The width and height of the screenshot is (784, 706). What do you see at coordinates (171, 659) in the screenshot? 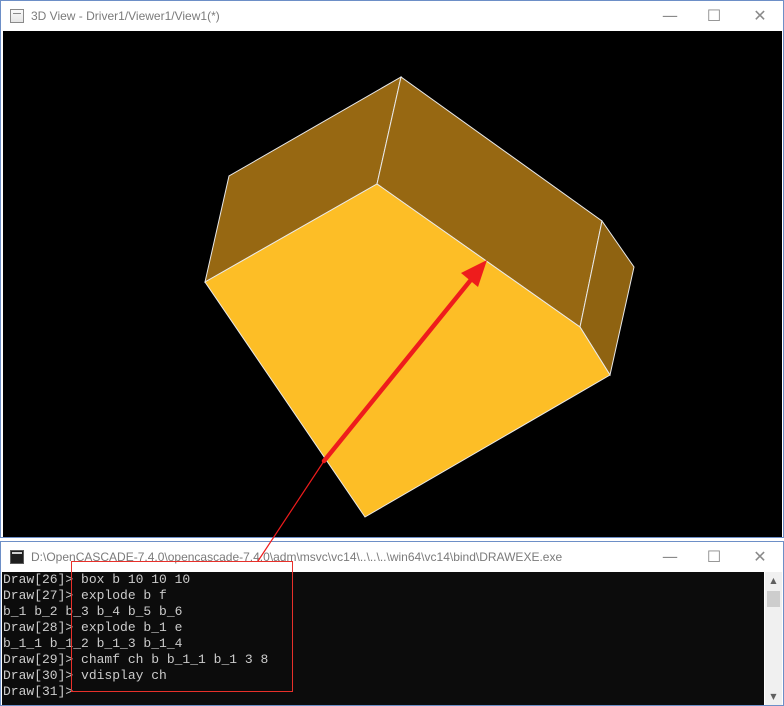
I see `console-text: chamf ch b b_1_1 b_1 3 8` at bounding box center [171, 659].